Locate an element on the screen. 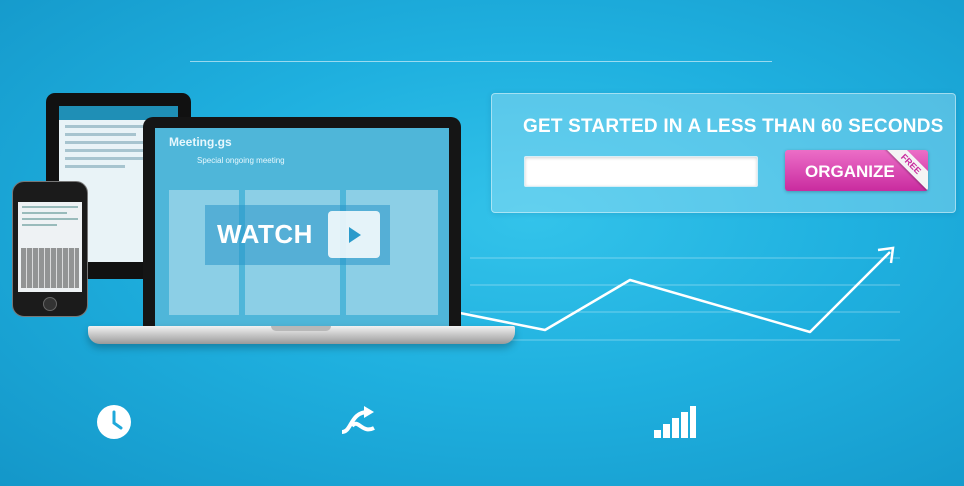 This screenshot has width=964, height=486. phone-screen is located at coordinates (50, 247).